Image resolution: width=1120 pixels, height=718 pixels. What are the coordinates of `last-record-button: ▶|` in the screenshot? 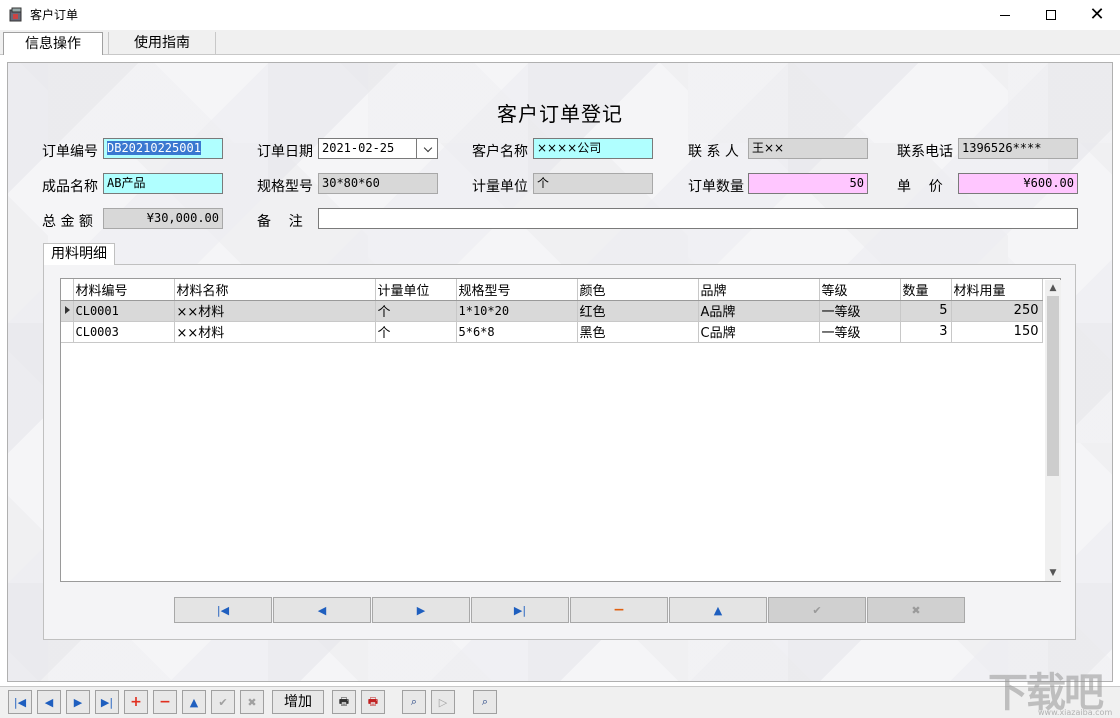 It's located at (107, 702).